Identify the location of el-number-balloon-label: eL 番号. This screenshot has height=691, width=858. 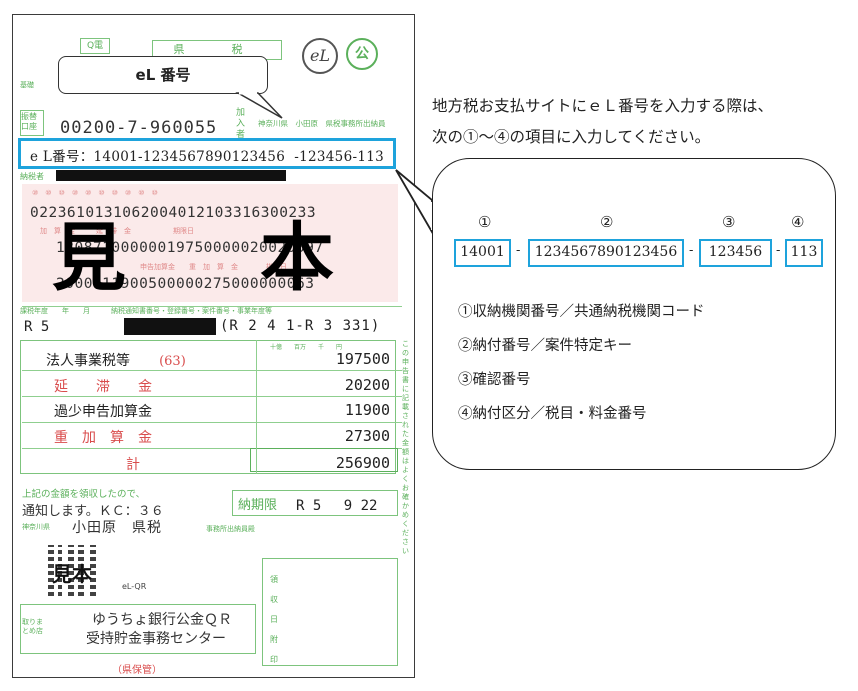
(163, 75).